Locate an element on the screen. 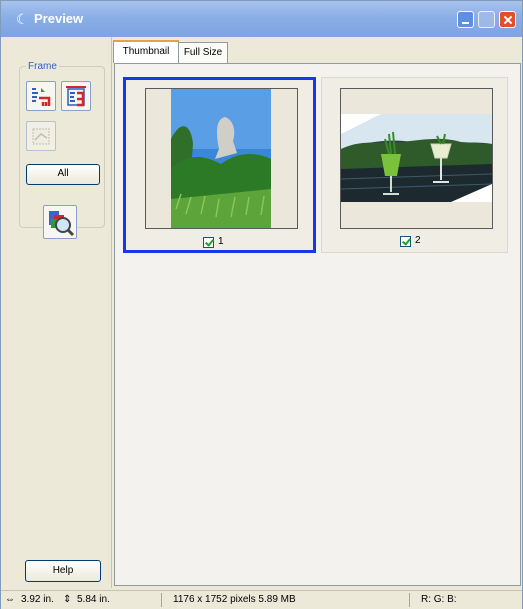  thumbnail-2: 2 is located at coordinates (414, 165).